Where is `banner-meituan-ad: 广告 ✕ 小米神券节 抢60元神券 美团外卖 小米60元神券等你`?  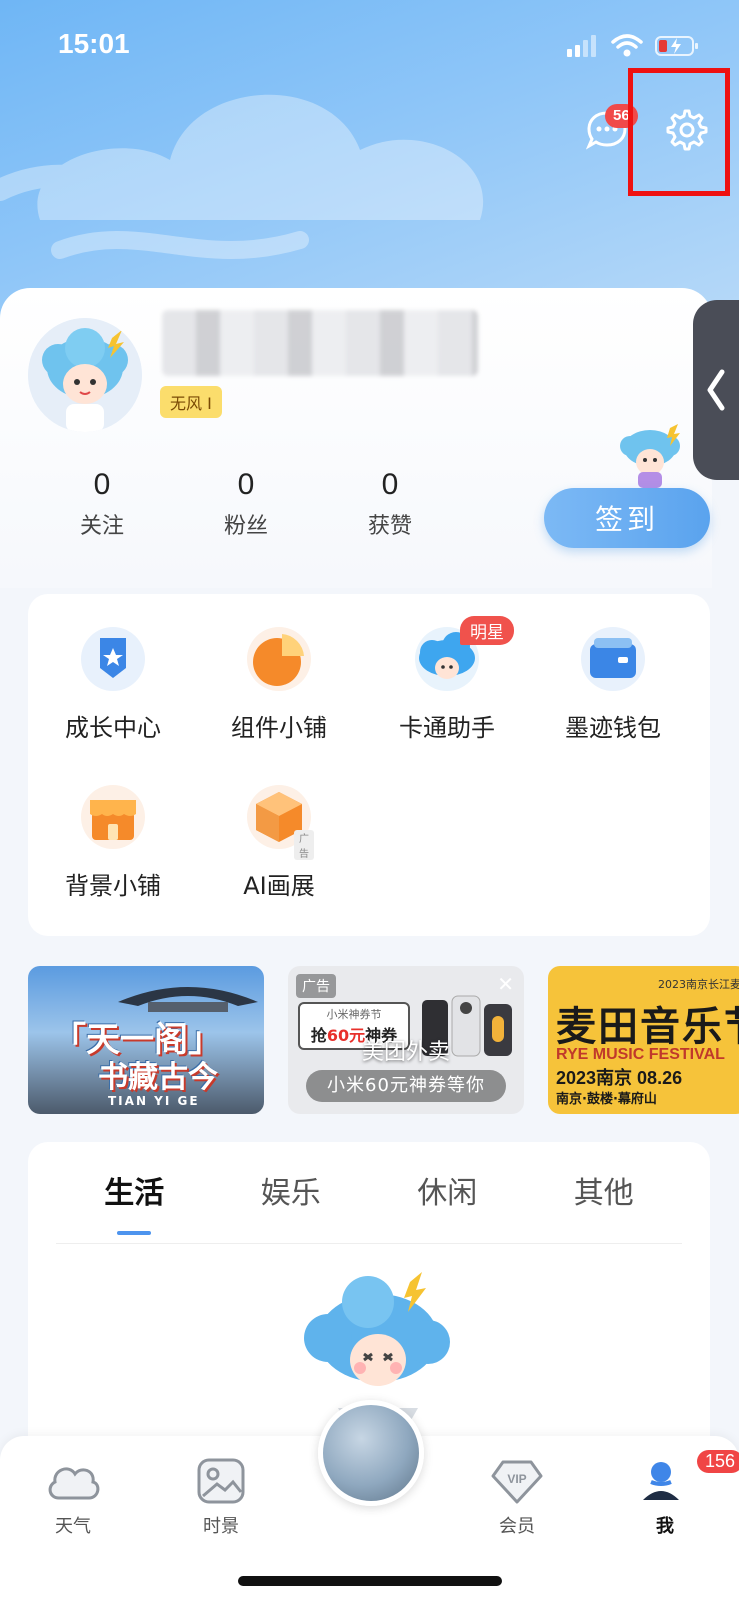
banner-meituan-ad: 广告 ✕ 小米神券节 抢60元神券 美团外卖 小米60元神券等你 is located at coordinates (406, 1040).